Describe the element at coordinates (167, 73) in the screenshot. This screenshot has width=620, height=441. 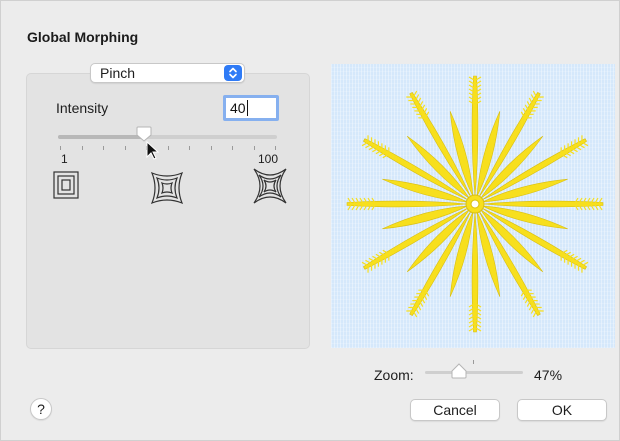
I see `morph-type-popup: Pinch` at that location.